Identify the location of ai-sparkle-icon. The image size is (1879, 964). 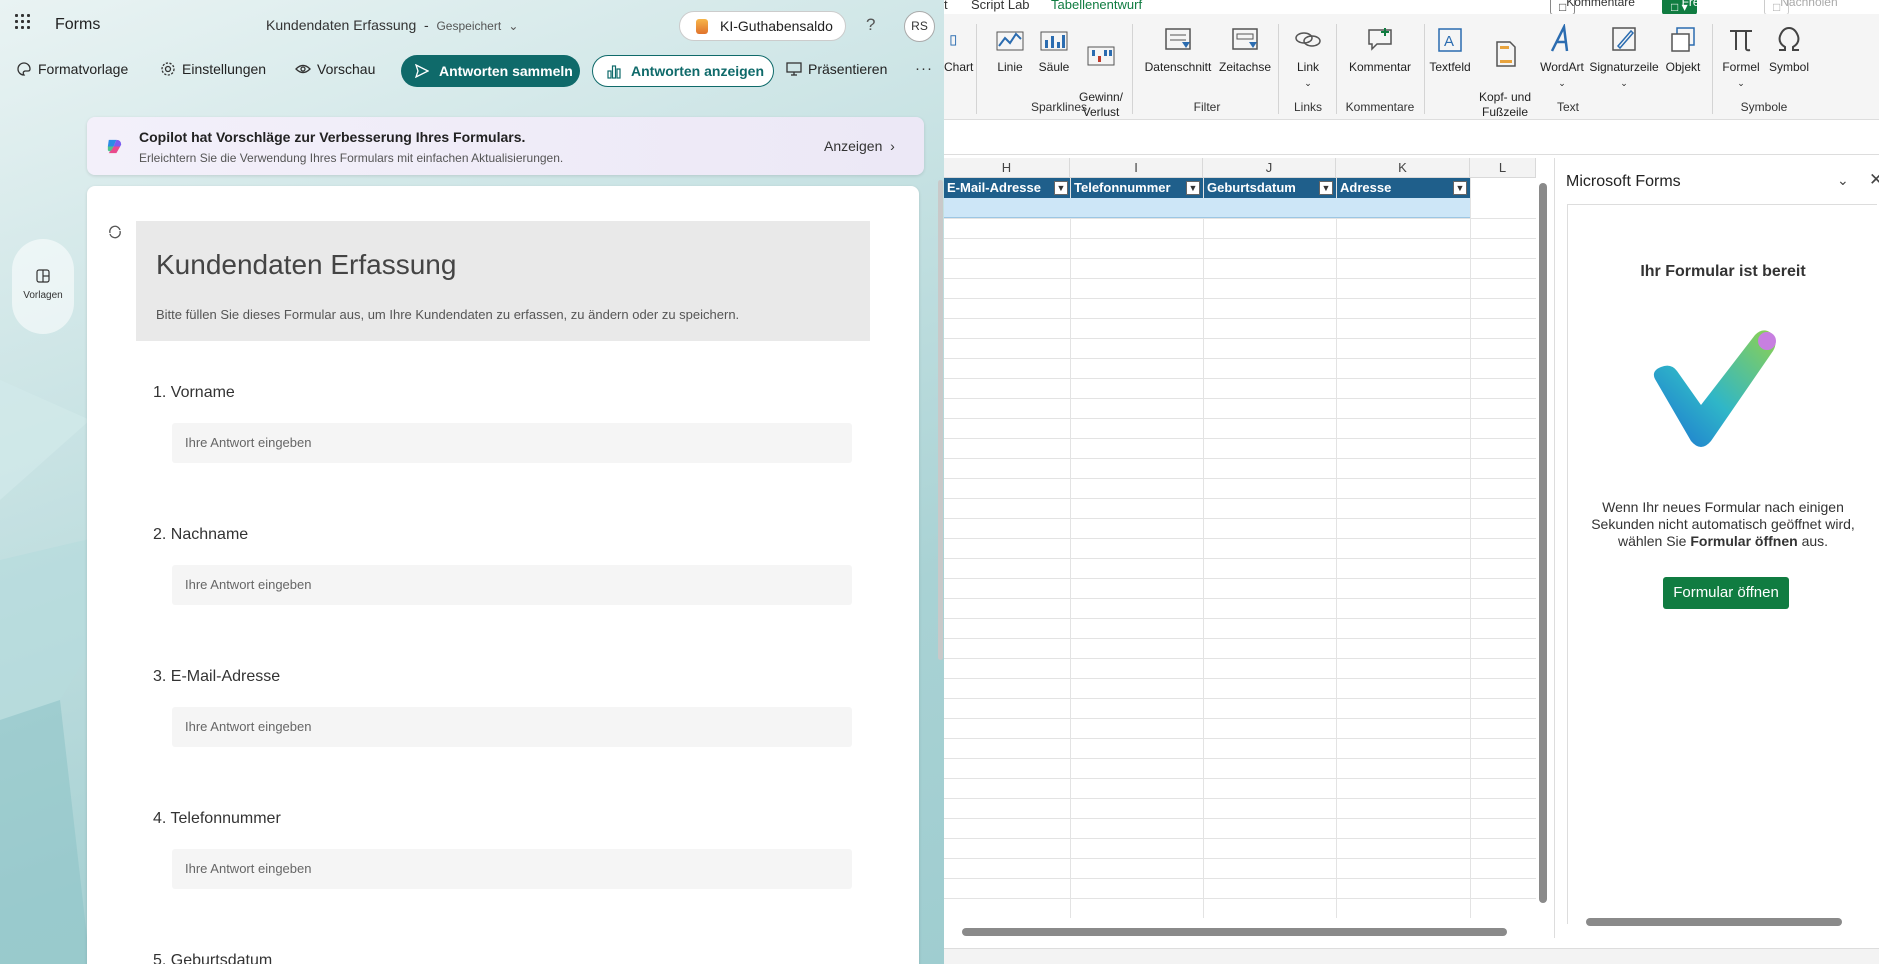
(115, 232).